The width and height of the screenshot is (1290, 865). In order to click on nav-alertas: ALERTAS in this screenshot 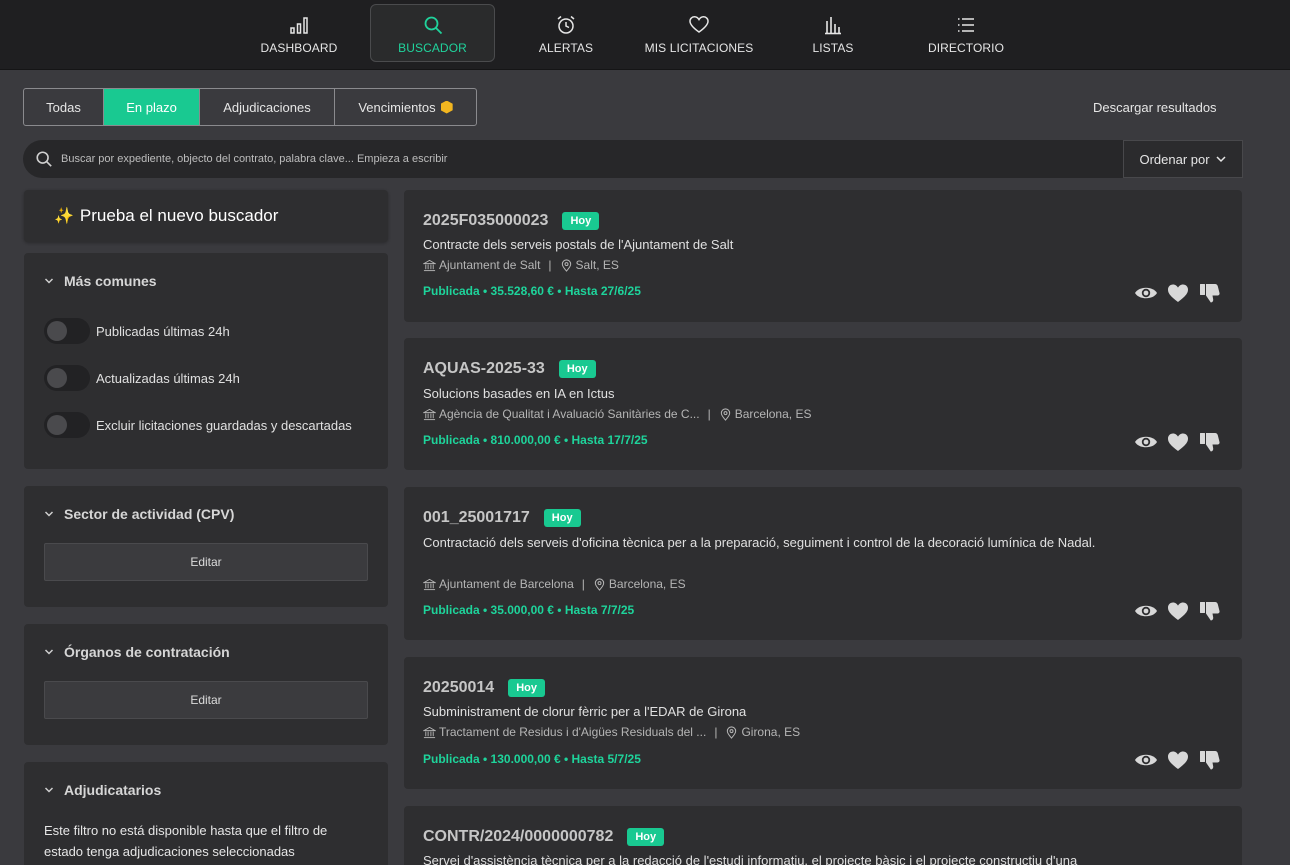, I will do `click(566, 33)`.